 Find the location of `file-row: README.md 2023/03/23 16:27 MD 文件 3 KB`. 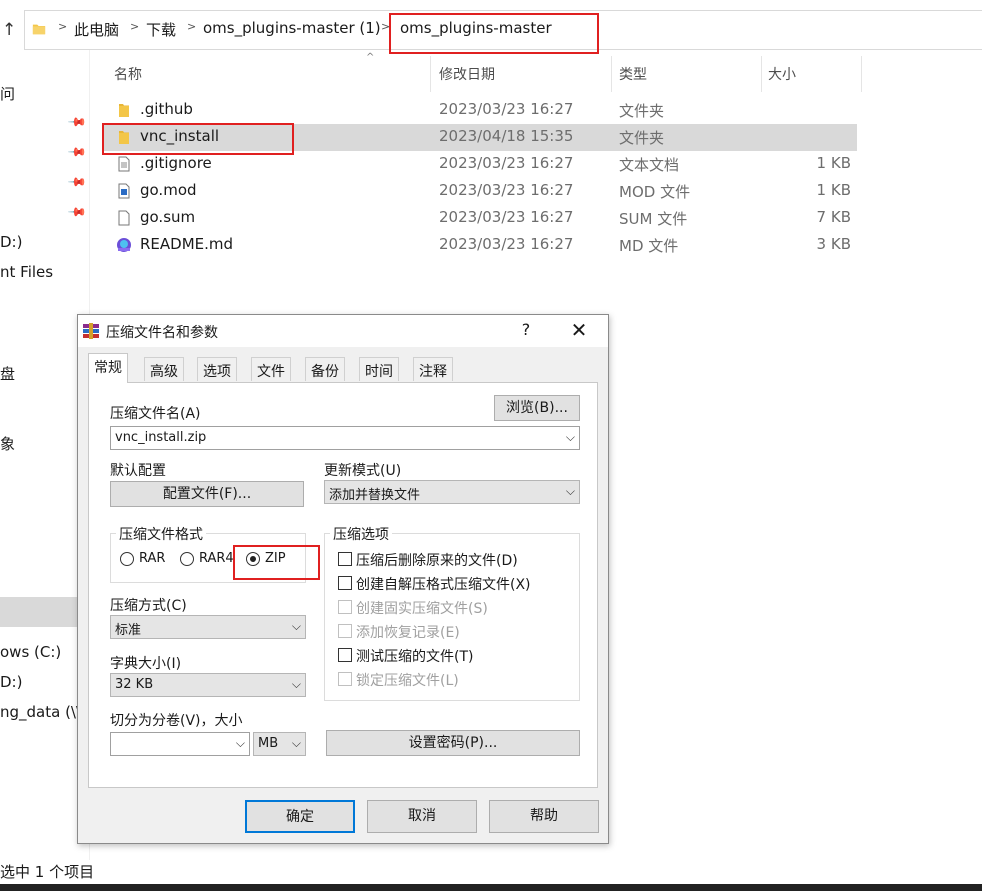

file-row: README.md 2023/03/23 16:27 MD 文件 3 KB is located at coordinates (480, 245).